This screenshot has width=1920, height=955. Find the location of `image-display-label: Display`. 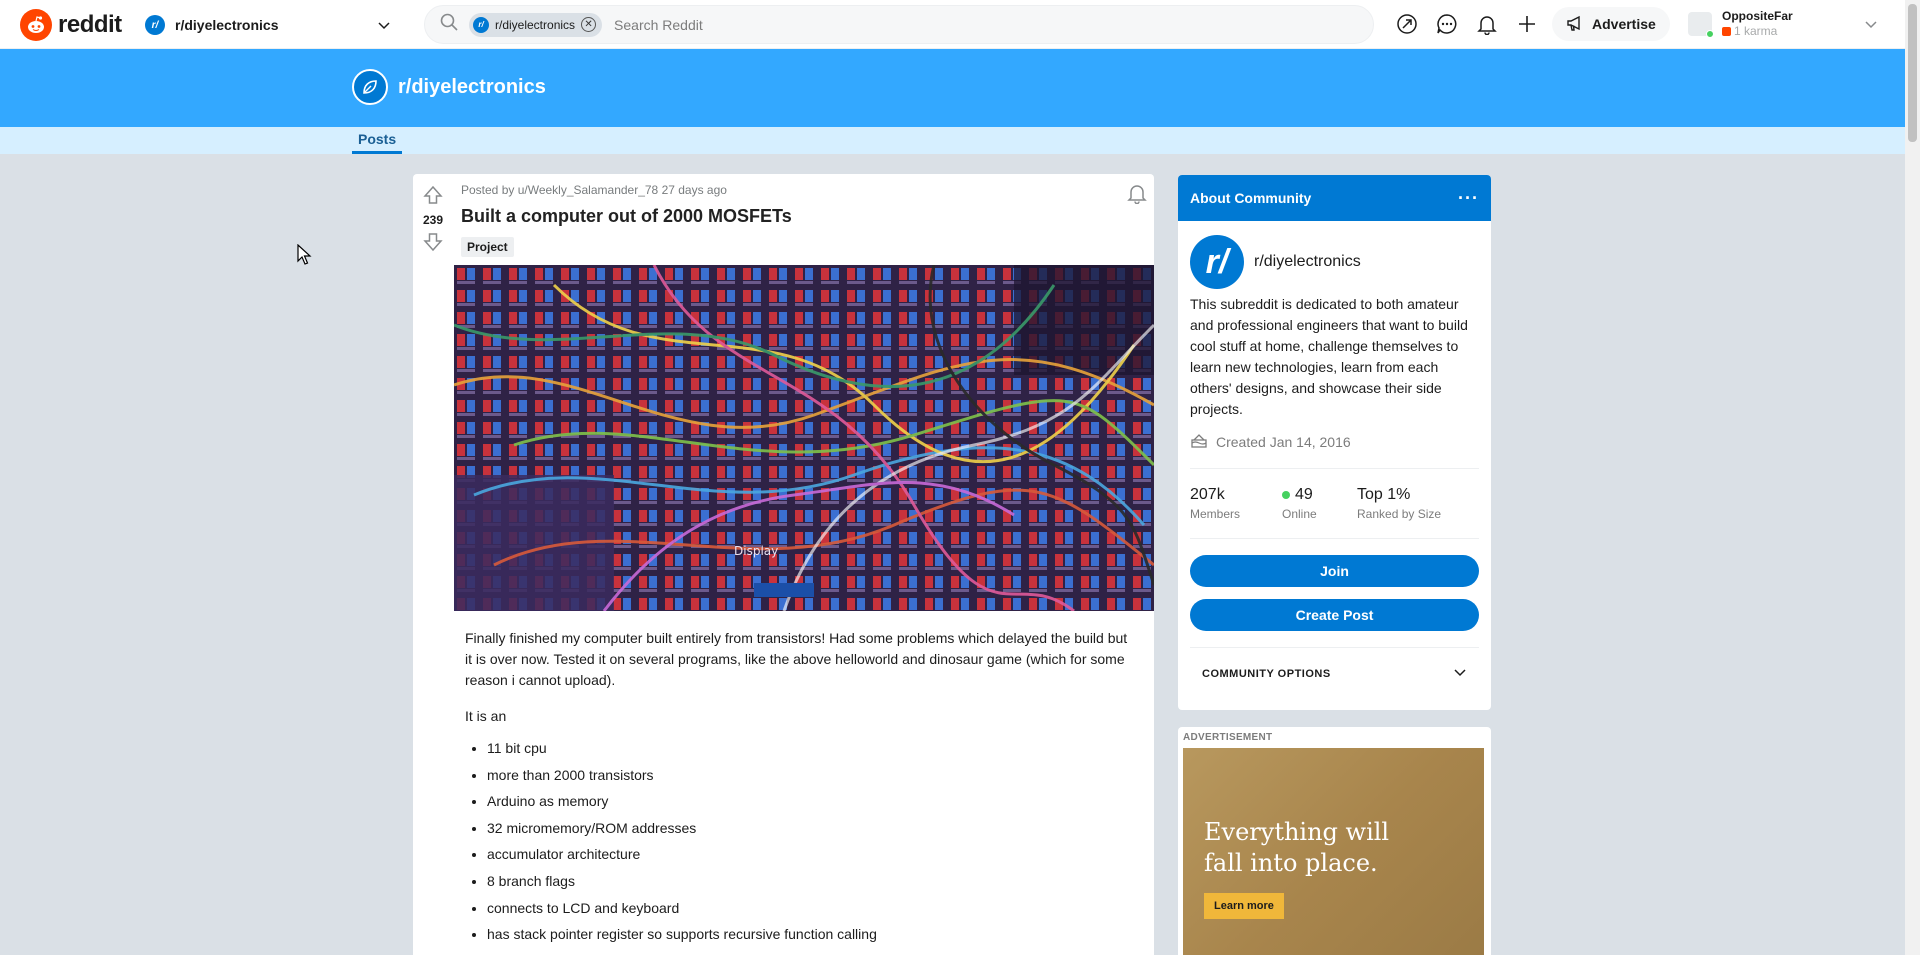

image-display-label: Display is located at coordinates (756, 551).